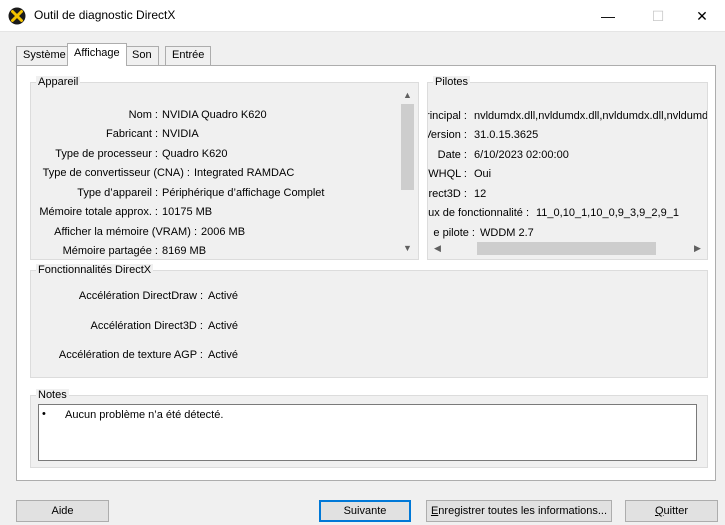 This screenshot has width=725, height=525. I want to click on help-button-label: Aide, so click(62, 511).